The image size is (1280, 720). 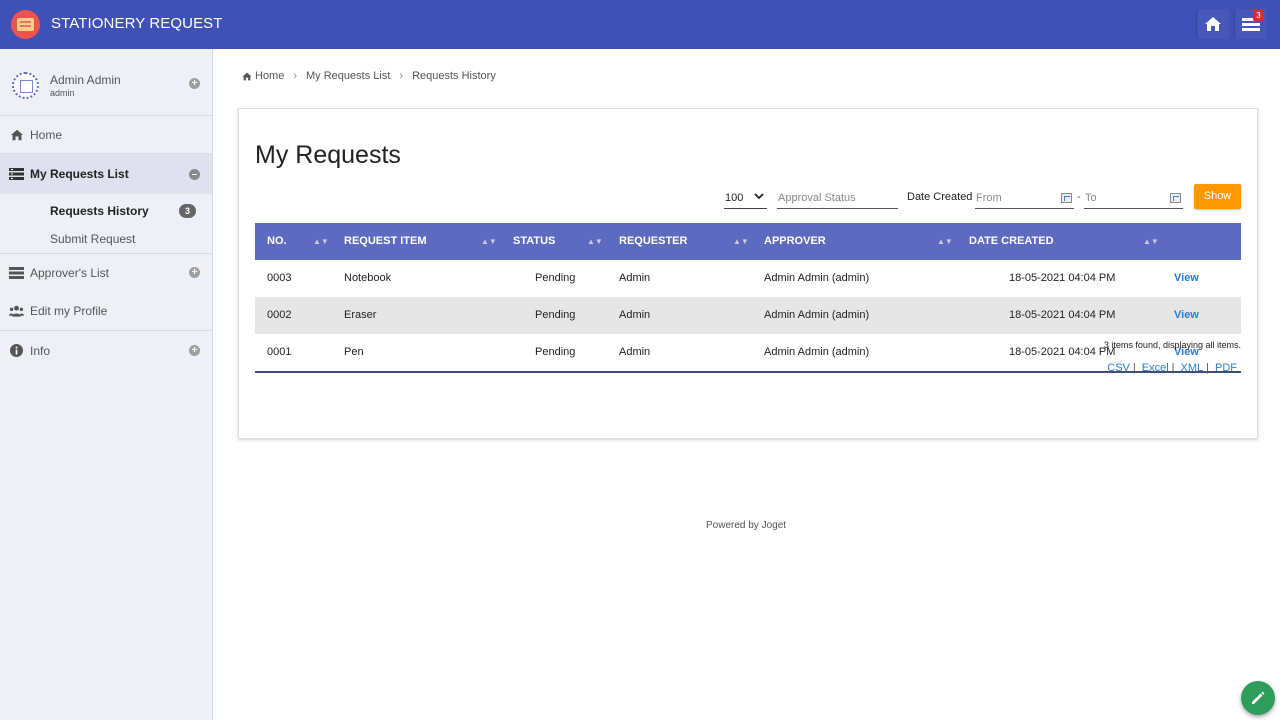 What do you see at coordinates (16, 311) in the screenshot?
I see `users-icon` at bounding box center [16, 311].